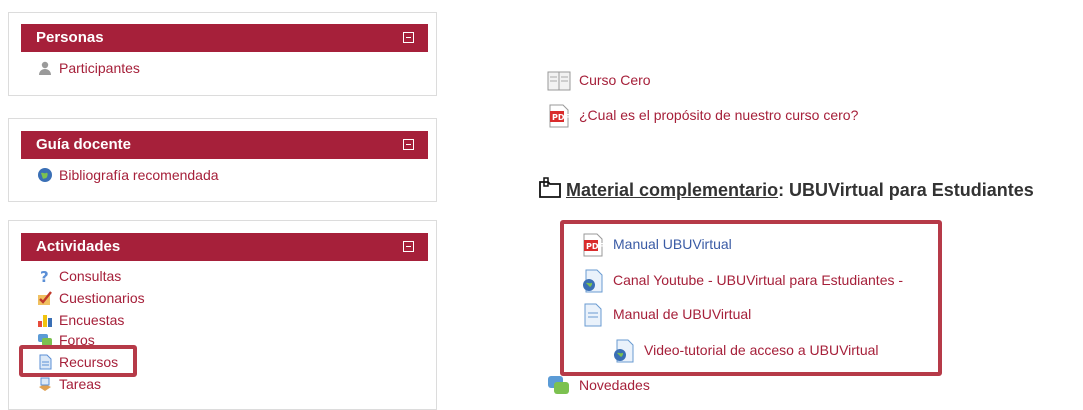  I want to click on item-label: Participantes, so click(99, 68).